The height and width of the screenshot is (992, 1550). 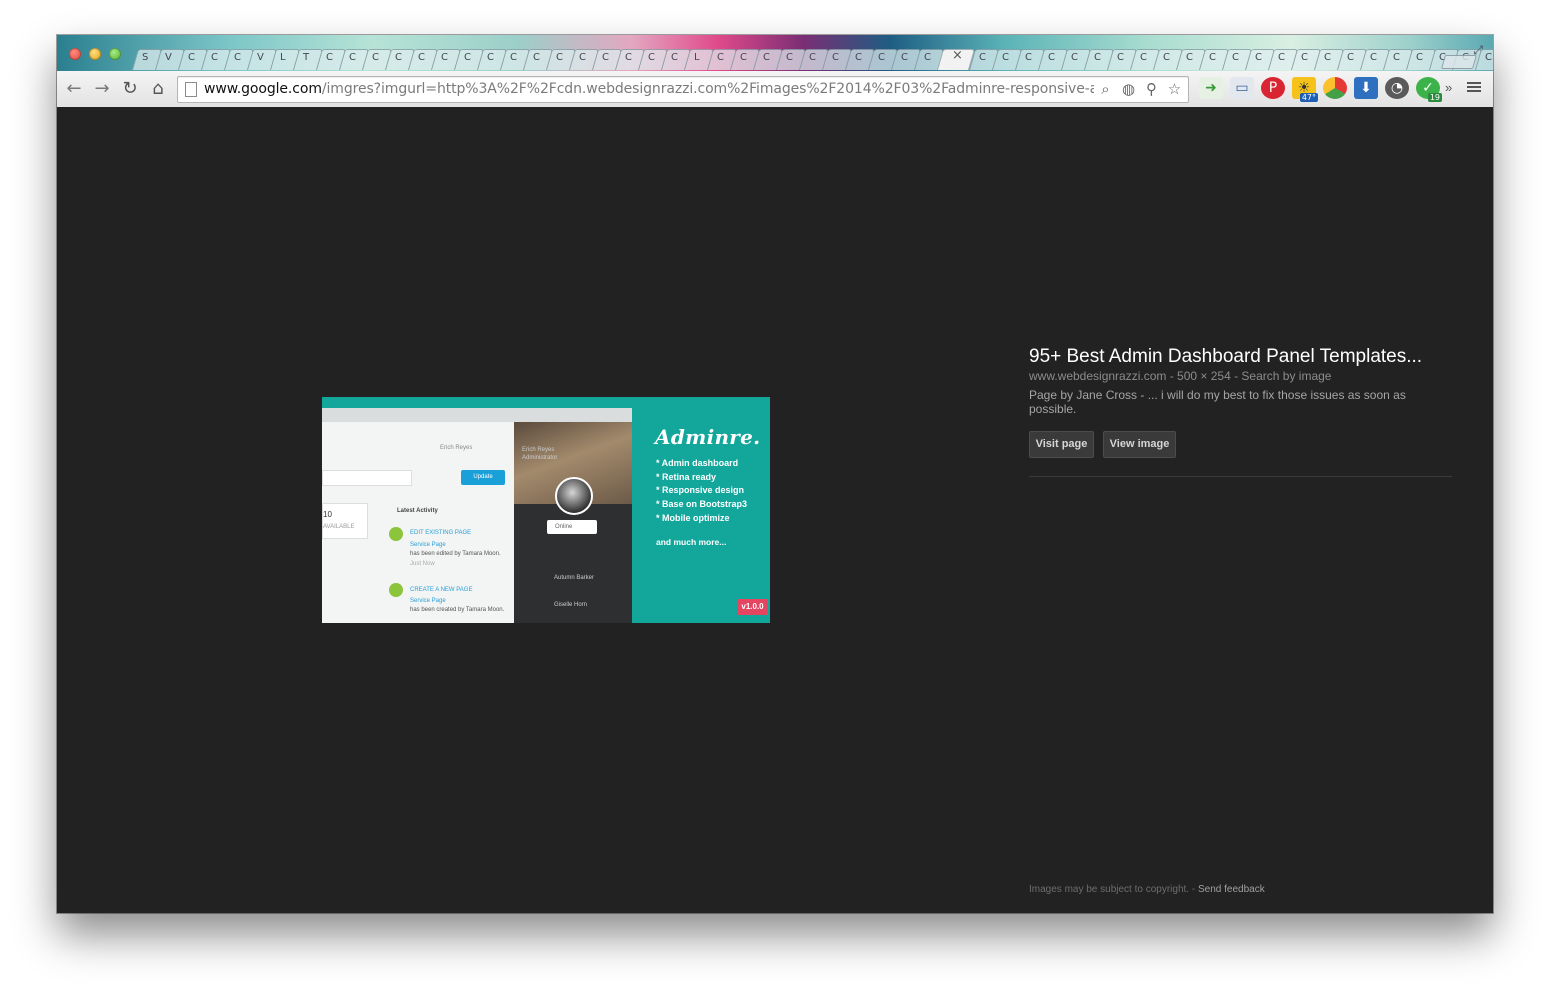 What do you see at coordinates (1335, 88) in the screenshot?
I see `chrome-extension-icon` at bounding box center [1335, 88].